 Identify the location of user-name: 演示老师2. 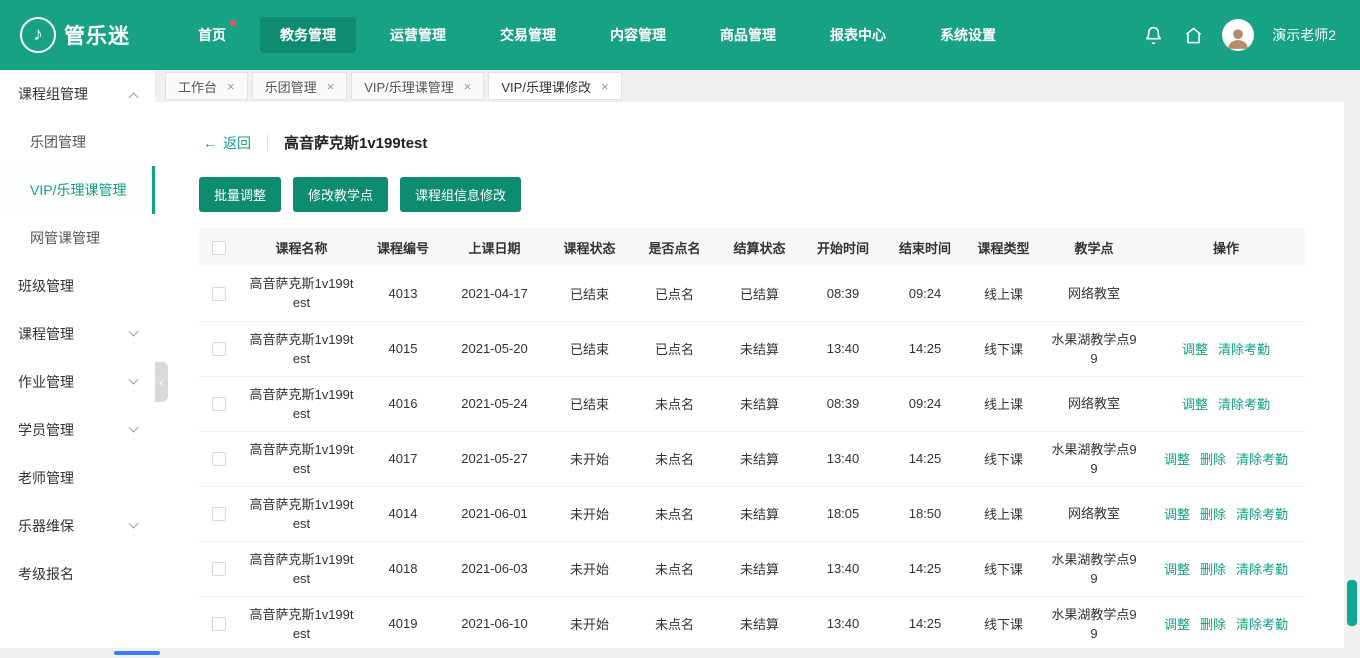
(1304, 35).